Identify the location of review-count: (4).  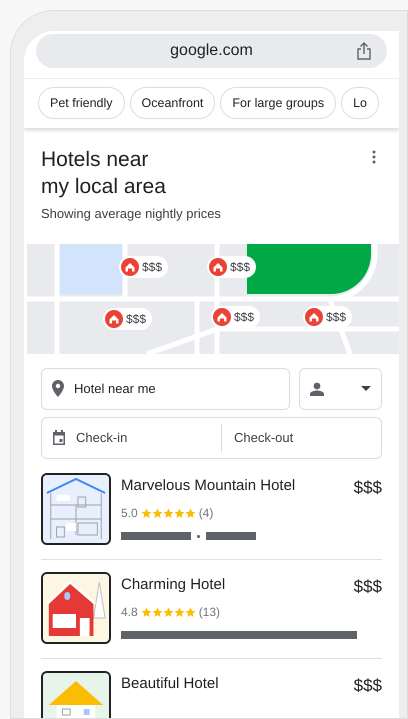
(206, 513).